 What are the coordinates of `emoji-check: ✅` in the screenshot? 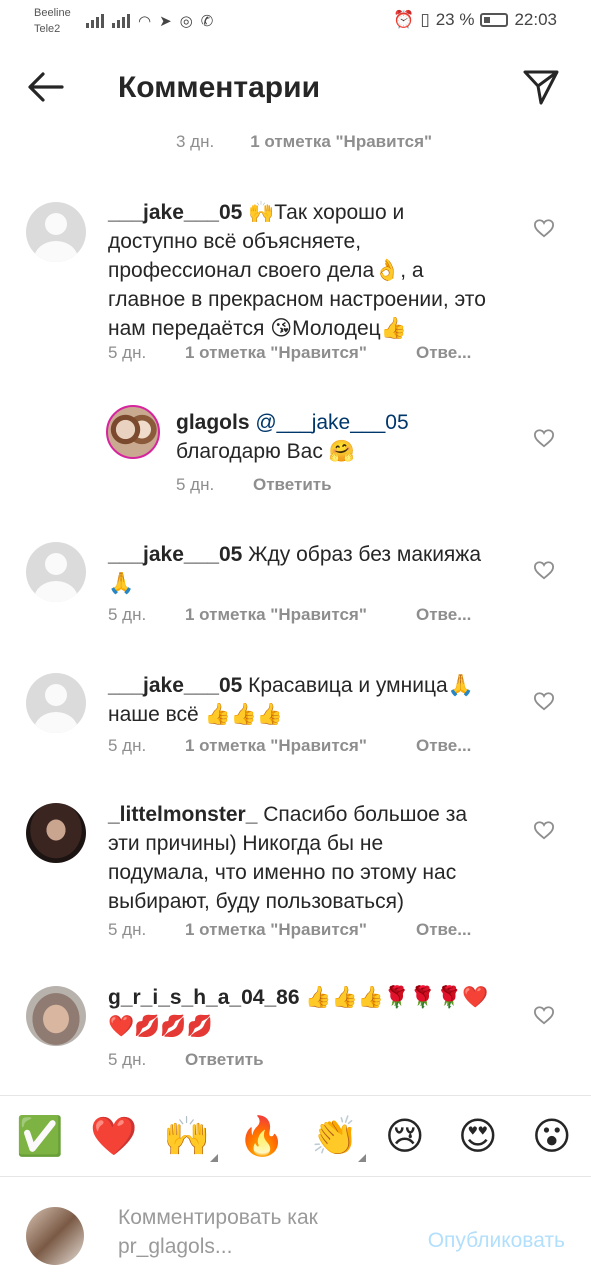 It's located at (39, 1136).